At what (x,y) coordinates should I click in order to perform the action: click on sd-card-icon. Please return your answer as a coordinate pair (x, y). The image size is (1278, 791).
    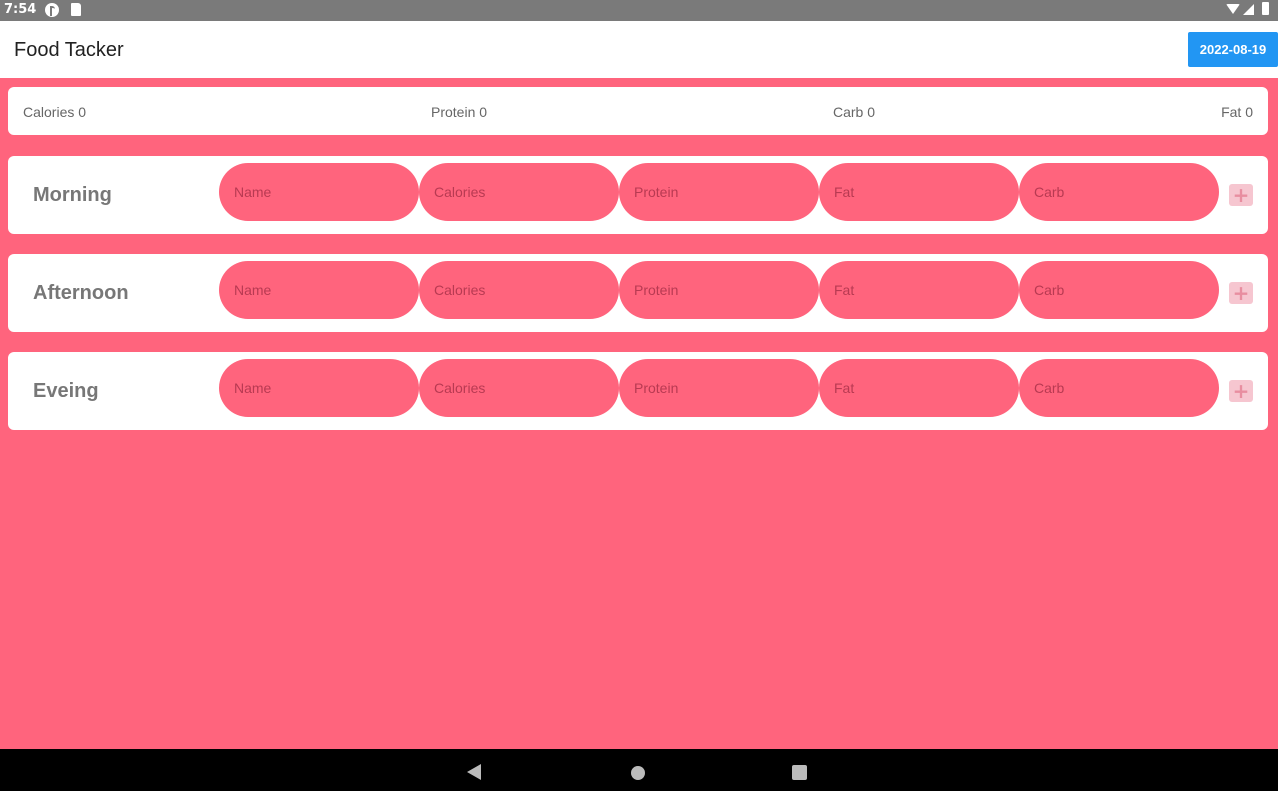
    Looking at the image, I should click on (76, 9).